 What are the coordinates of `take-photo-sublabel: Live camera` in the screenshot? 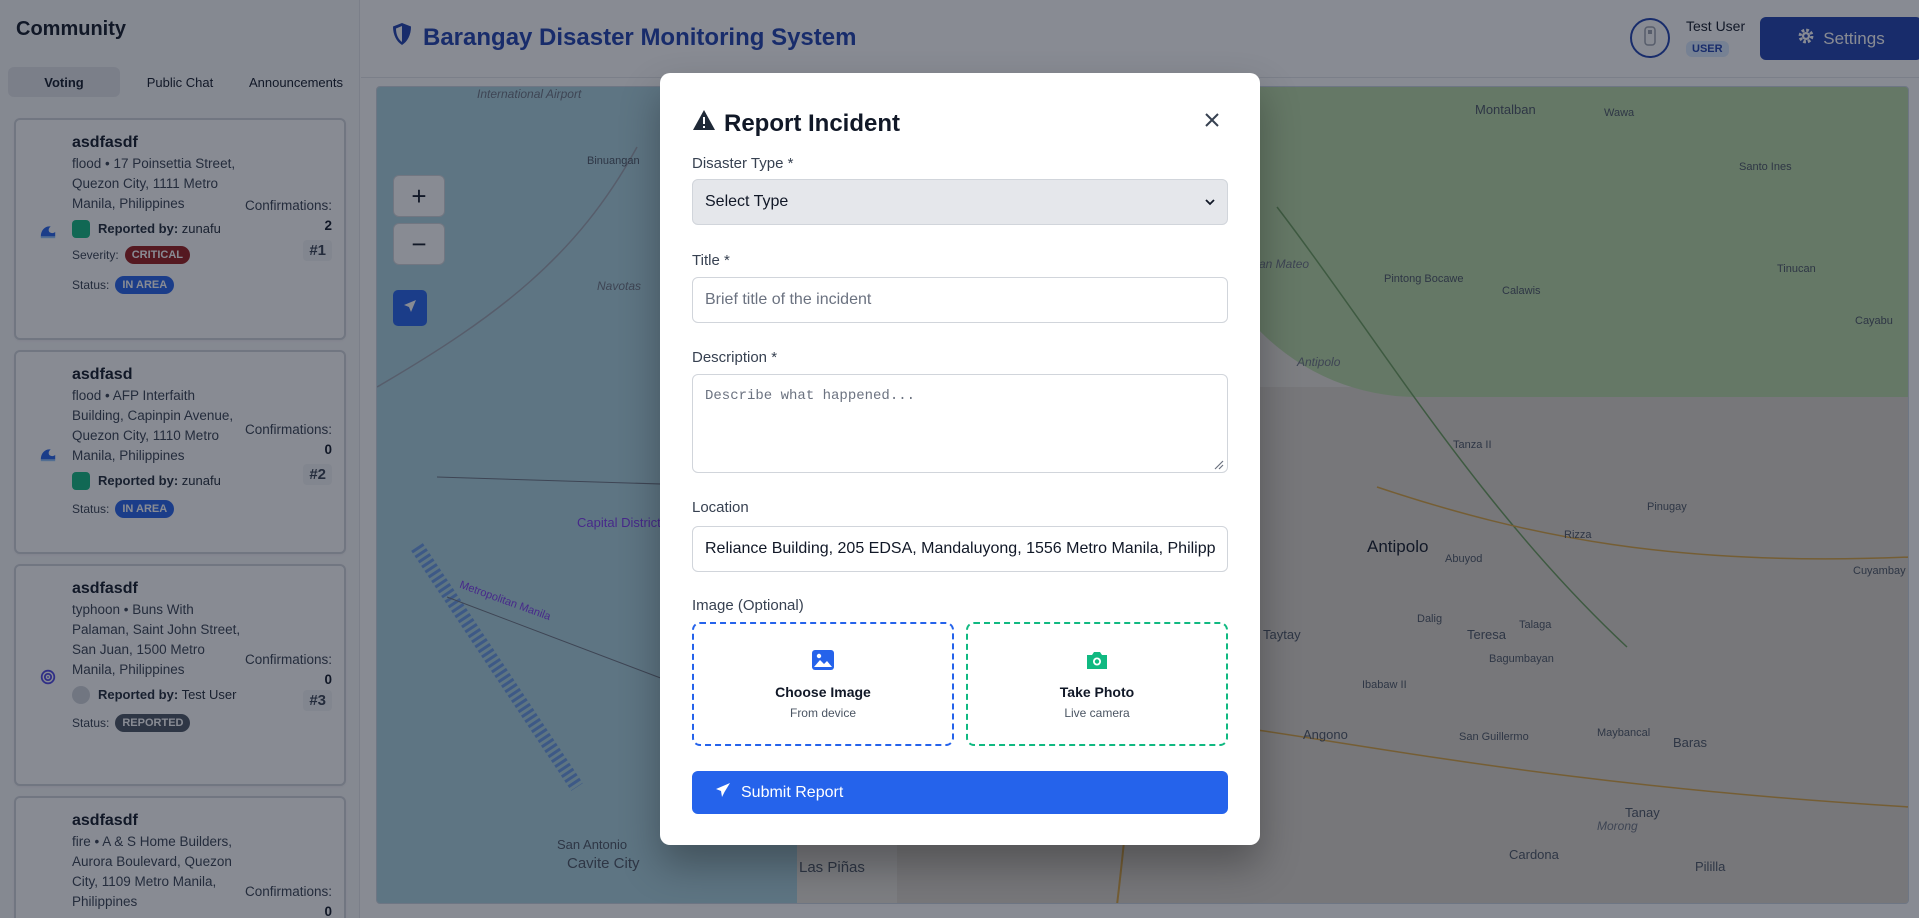 It's located at (1097, 712).